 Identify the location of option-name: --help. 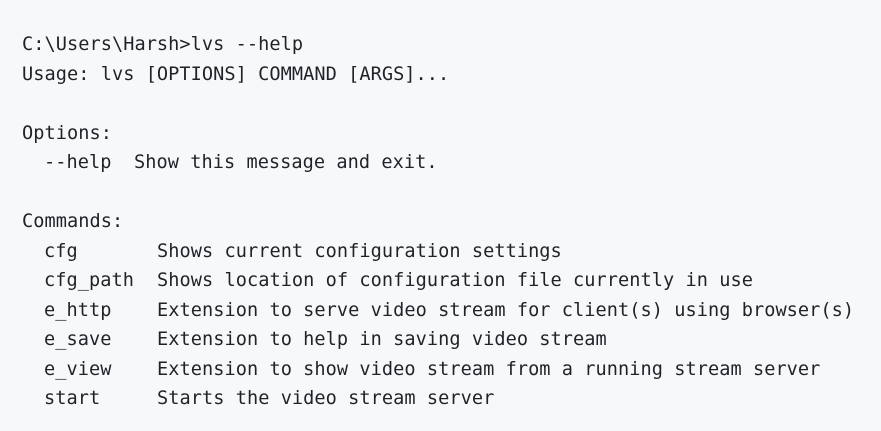
(78, 162).